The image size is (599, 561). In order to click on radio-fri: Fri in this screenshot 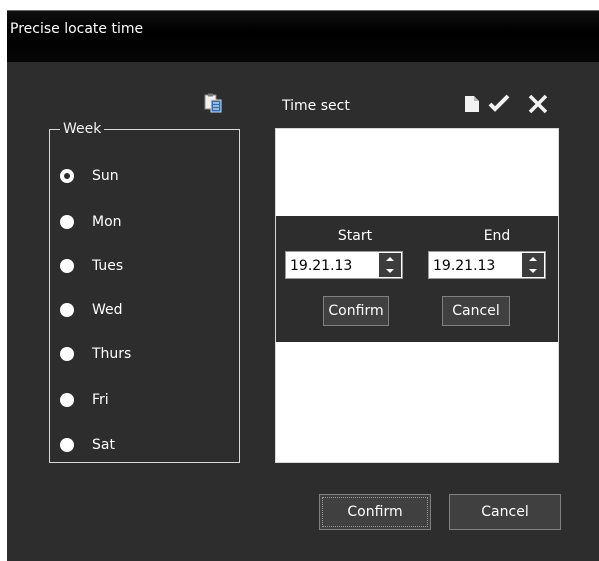, I will do `click(140, 401)`.